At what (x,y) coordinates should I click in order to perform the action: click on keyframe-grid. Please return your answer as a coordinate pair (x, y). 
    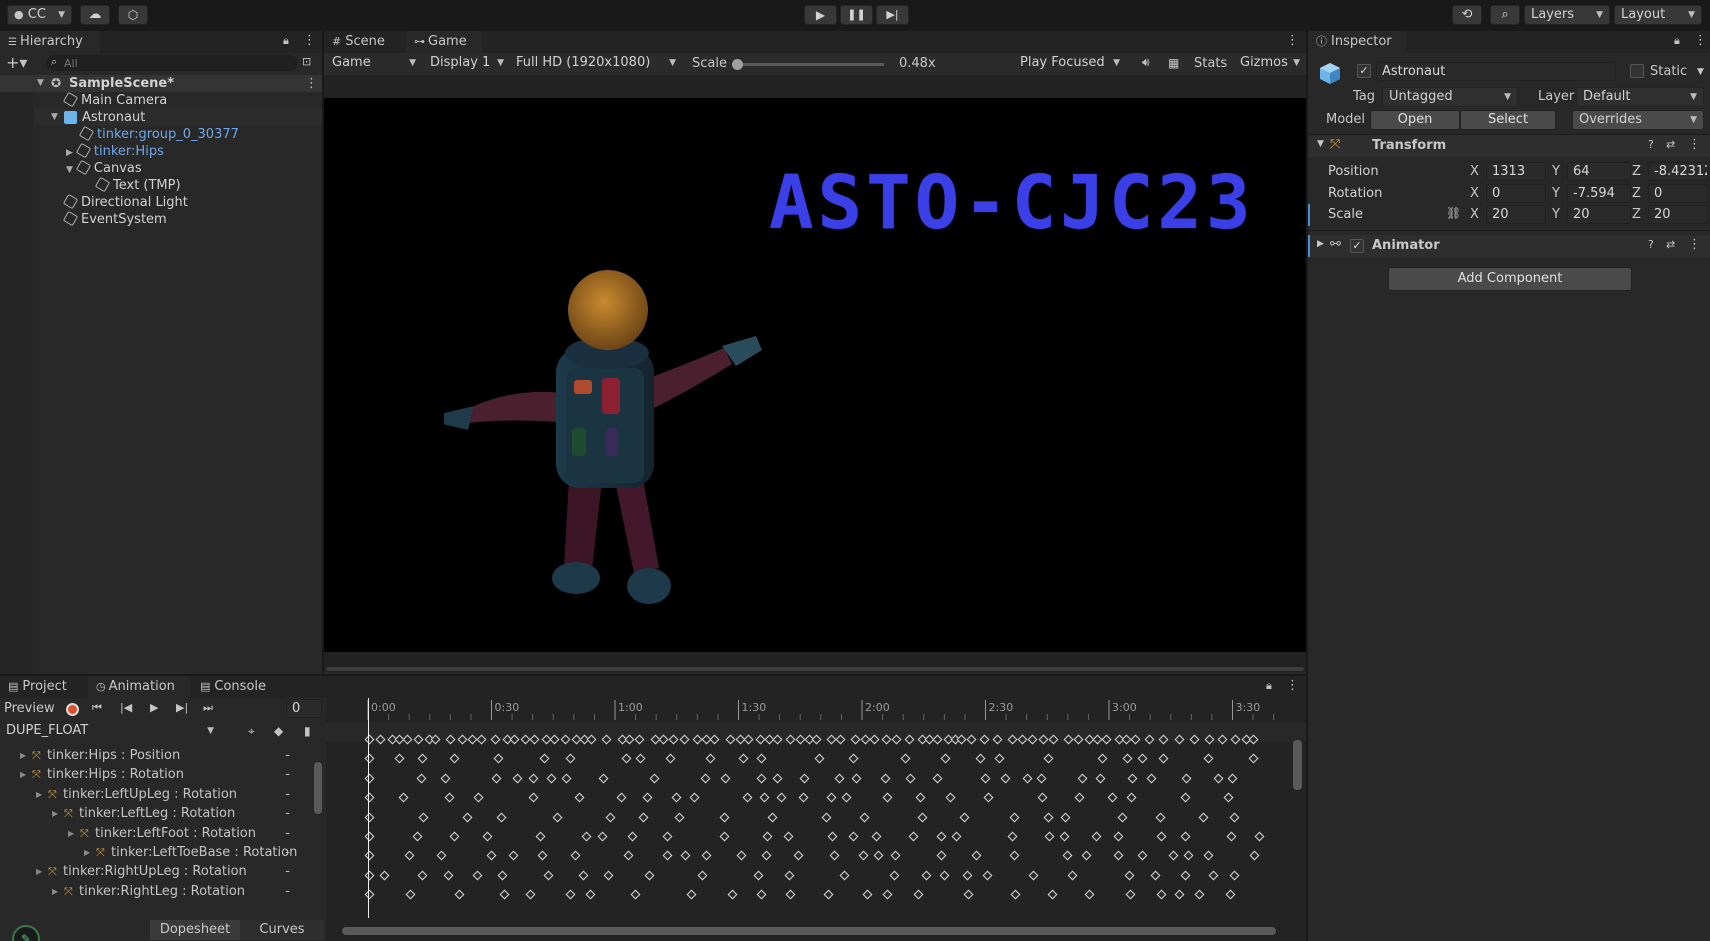
    Looking at the image, I should click on (810, 827).